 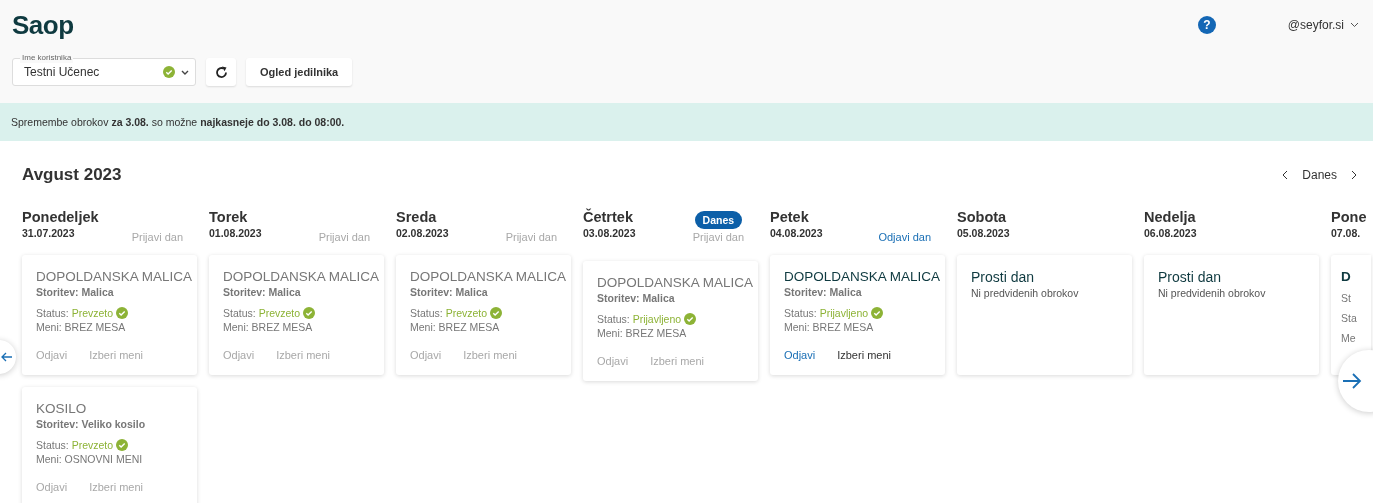 What do you see at coordinates (91, 424) in the screenshot?
I see `service-text: Storitev: Veliko kosilo` at bounding box center [91, 424].